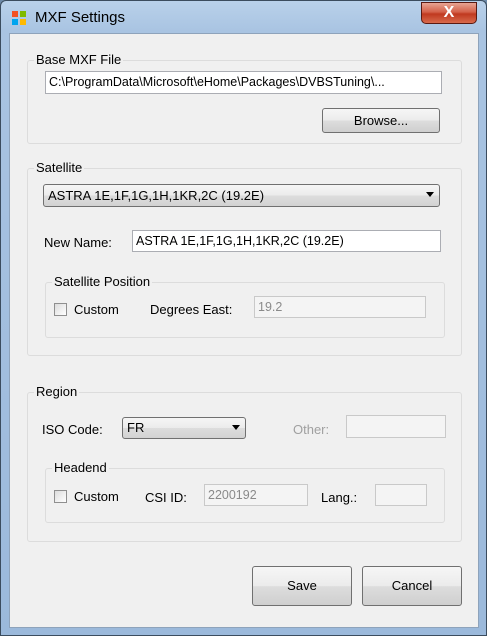 The height and width of the screenshot is (636, 487). What do you see at coordinates (136, 427) in the screenshot?
I see `iso-code-selected-value: FR` at bounding box center [136, 427].